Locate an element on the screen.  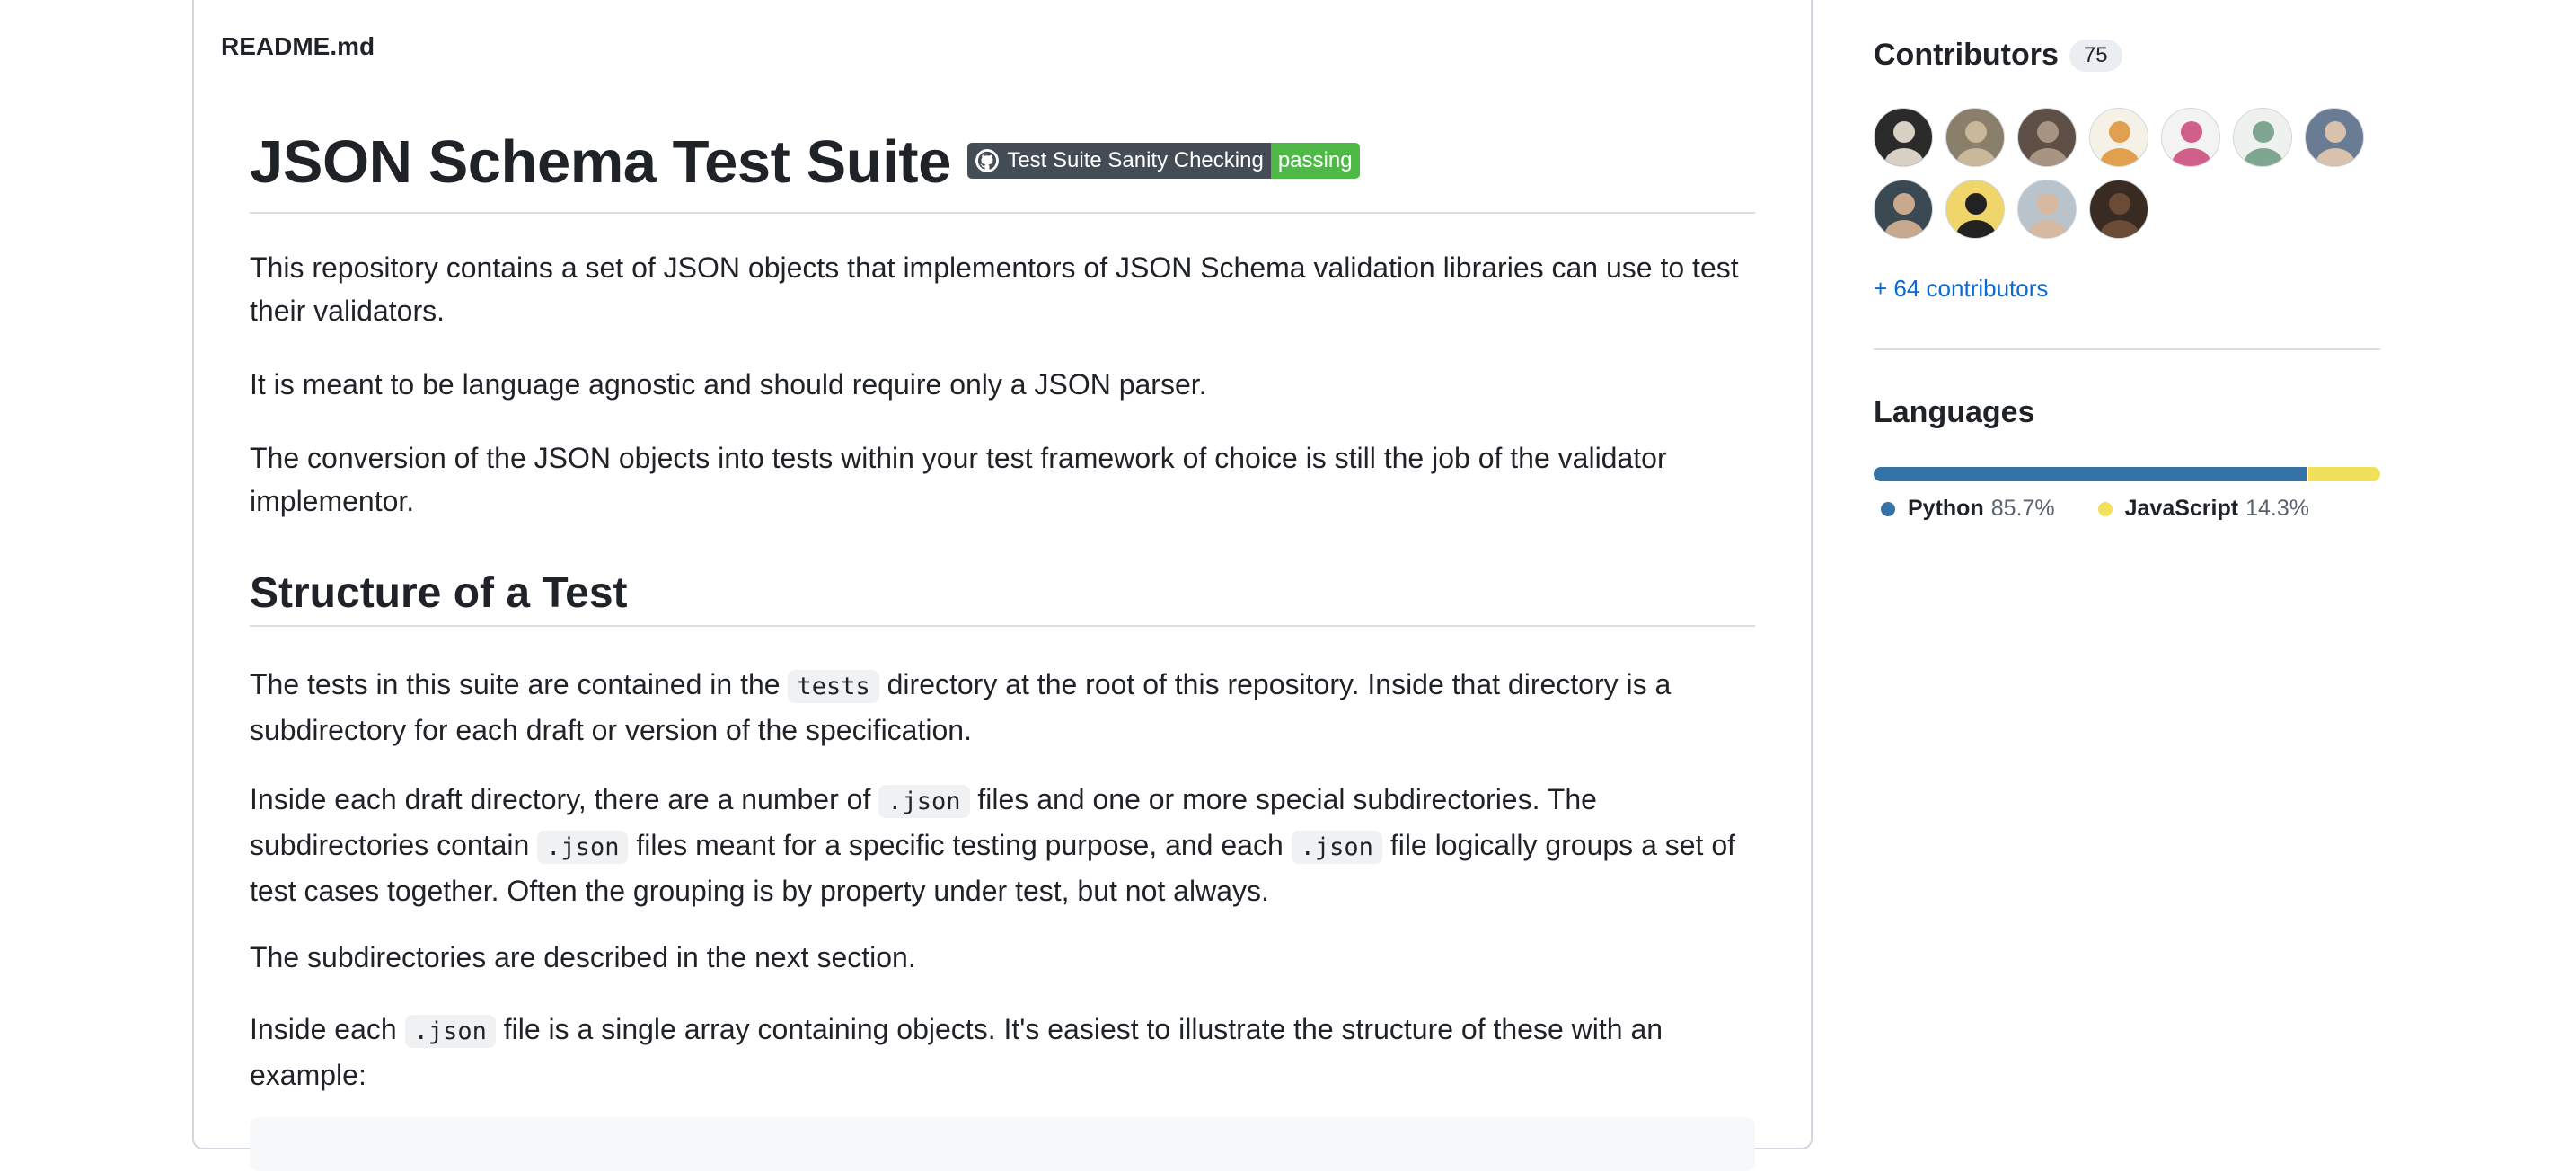
languages-heading: Languages is located at coordinates (1954, 412).